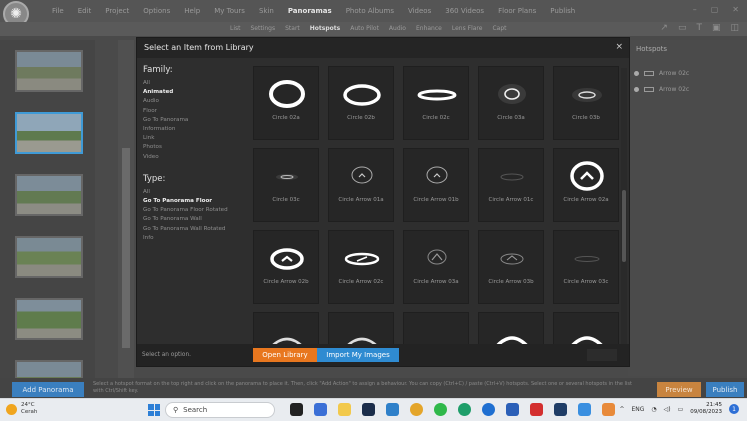 This screenshot has width=747, height=421. What do you see at coordinates (511, 103) in the screenshot?
I see `library-item: Circle 03a` at bounding box center [511, 103].